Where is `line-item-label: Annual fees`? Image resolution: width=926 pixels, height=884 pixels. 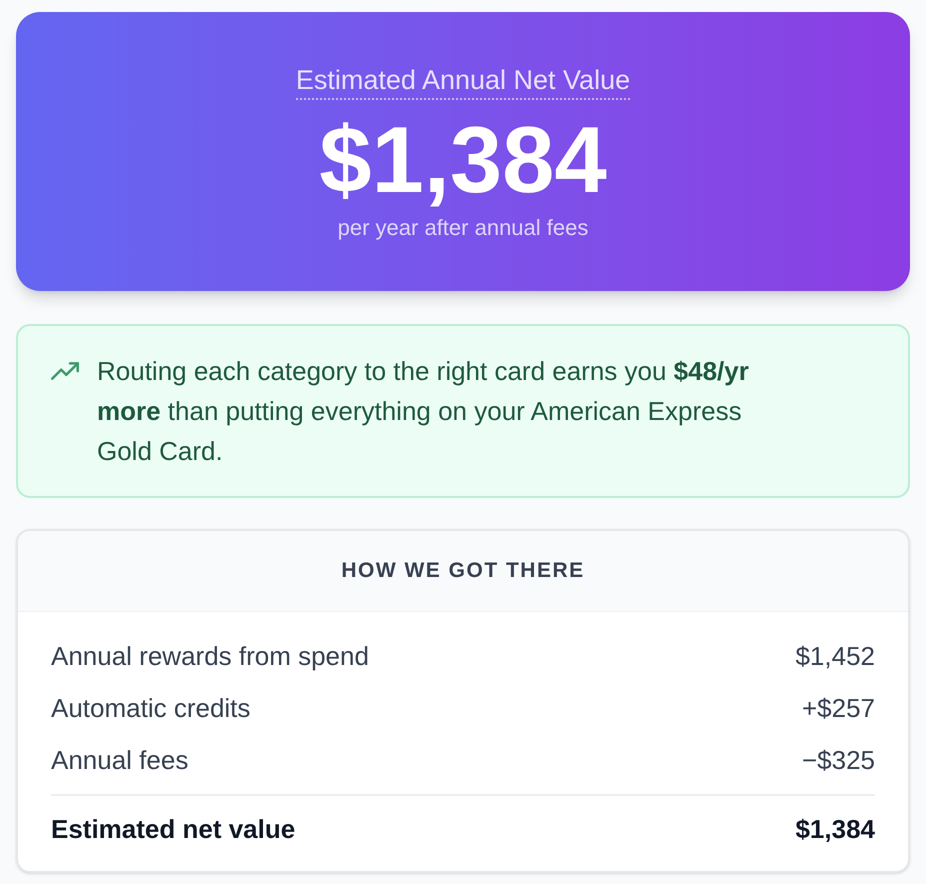 line-item-label: Annual fees is located at coordinates (119, 760).